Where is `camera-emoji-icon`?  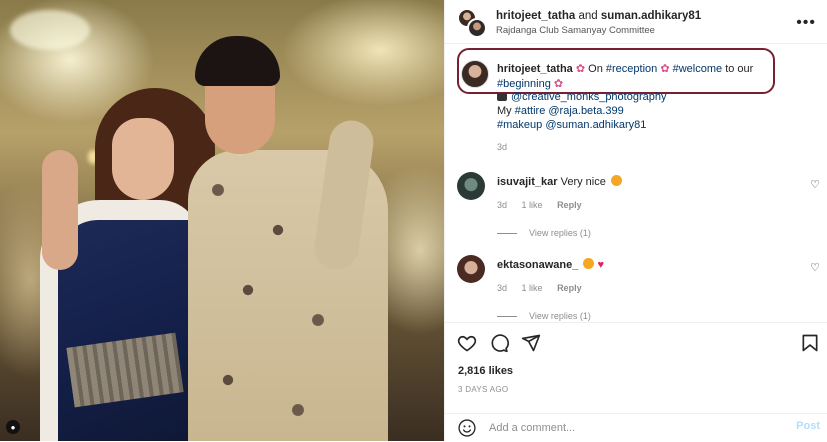
camera-emoji-icon is located at coordinates (502, 97).